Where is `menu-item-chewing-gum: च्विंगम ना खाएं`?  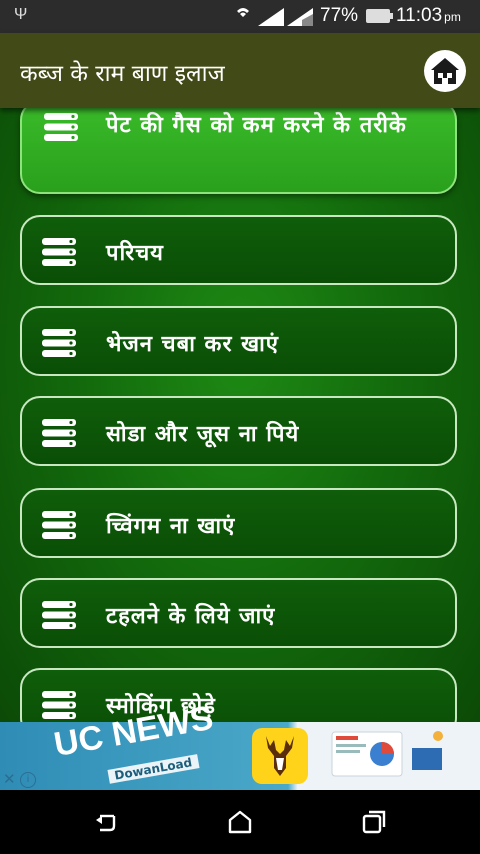 menu-item-chewing-gum: च्विंगम ना खाएं is located at coordinates (238, 523).